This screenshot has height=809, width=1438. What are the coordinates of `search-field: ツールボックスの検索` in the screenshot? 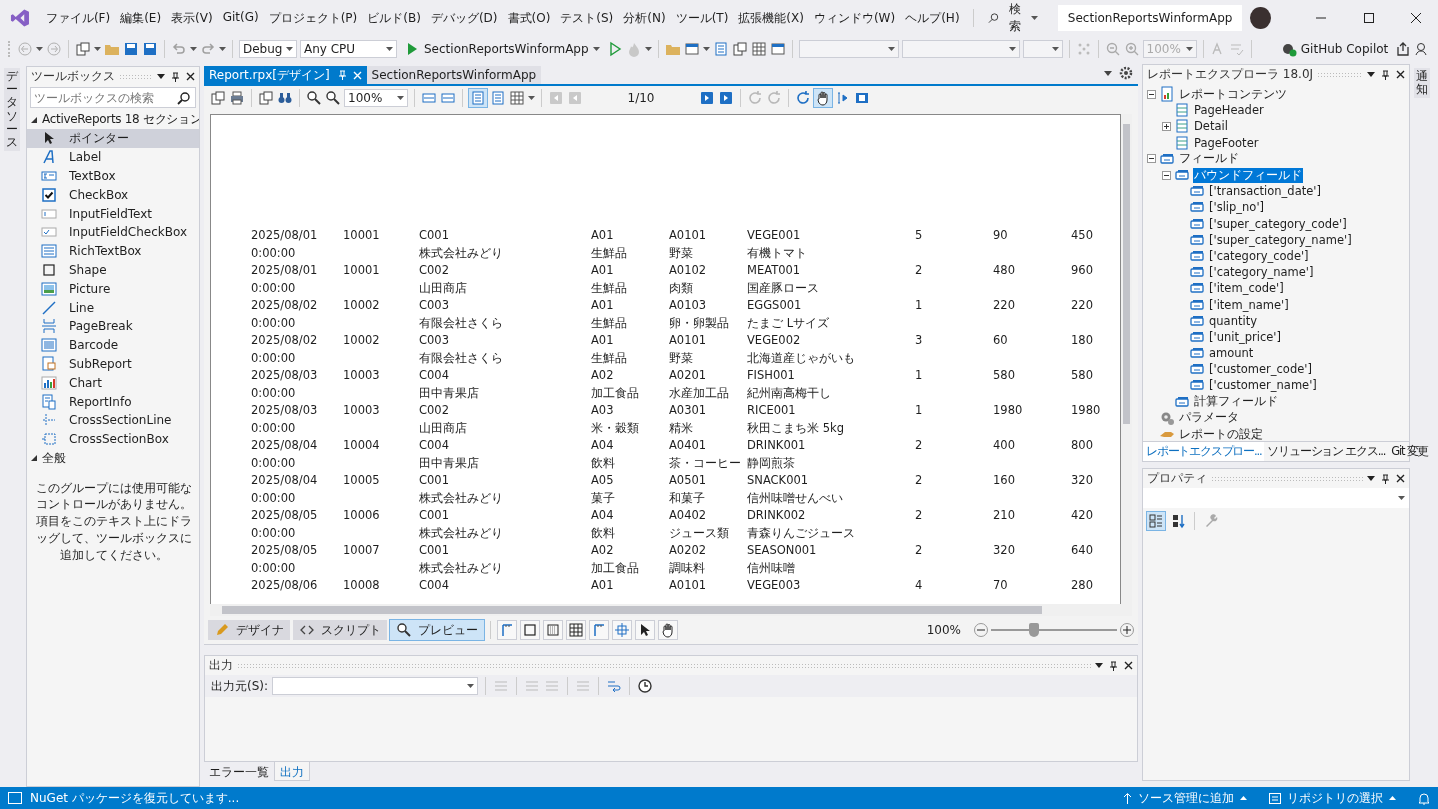 It's located at (113, 97).